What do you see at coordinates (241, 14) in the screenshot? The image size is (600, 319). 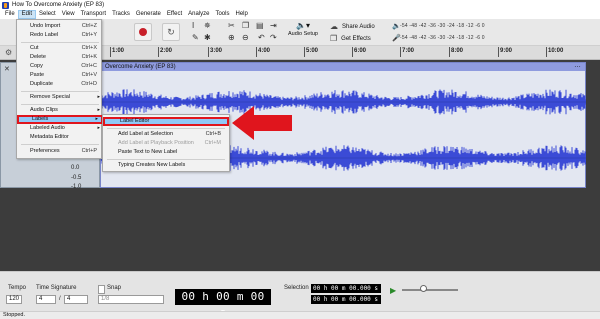 I see `menu-help: Help` at bounding box center [241, 14].